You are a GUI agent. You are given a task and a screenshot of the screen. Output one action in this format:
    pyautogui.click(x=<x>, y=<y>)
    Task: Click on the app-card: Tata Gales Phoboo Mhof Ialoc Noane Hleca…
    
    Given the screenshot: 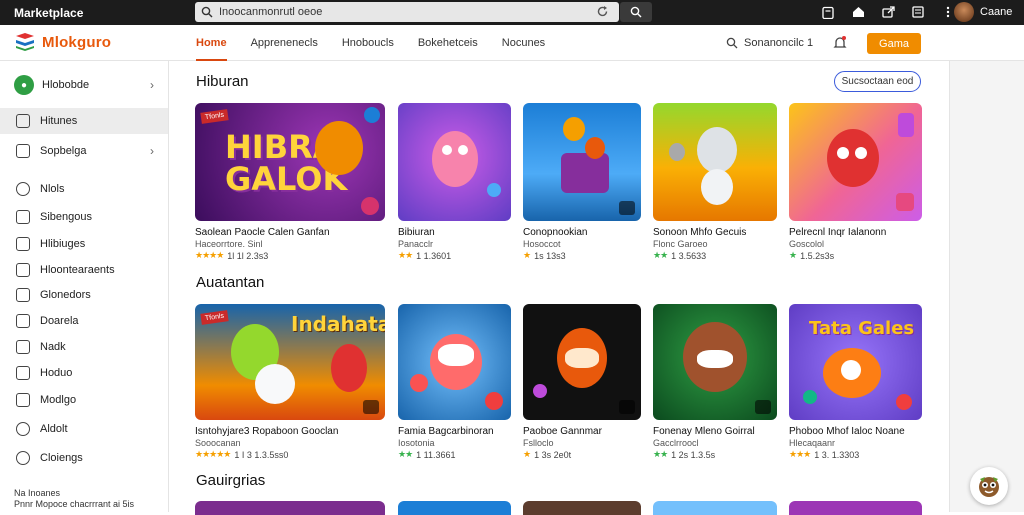 What is the action you would take?
    pyautogui.click(x=855, y=382)
    